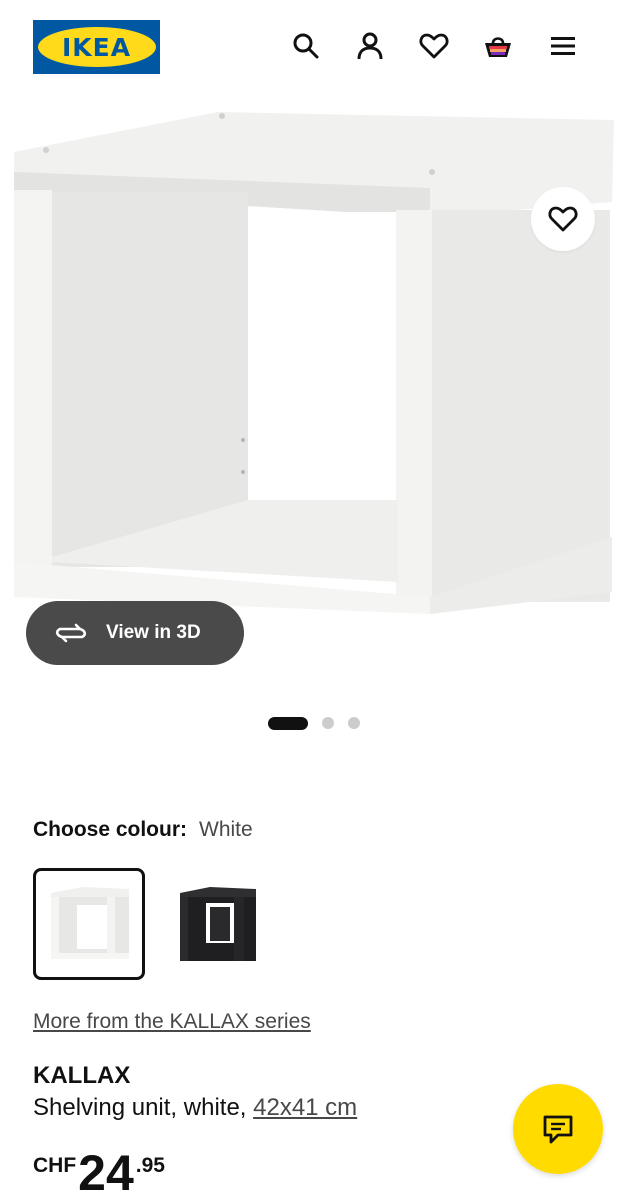 Image resolution: width=628 pixels, height=1200 pixels. I want to click on header: IKEA, so click(314, 46).